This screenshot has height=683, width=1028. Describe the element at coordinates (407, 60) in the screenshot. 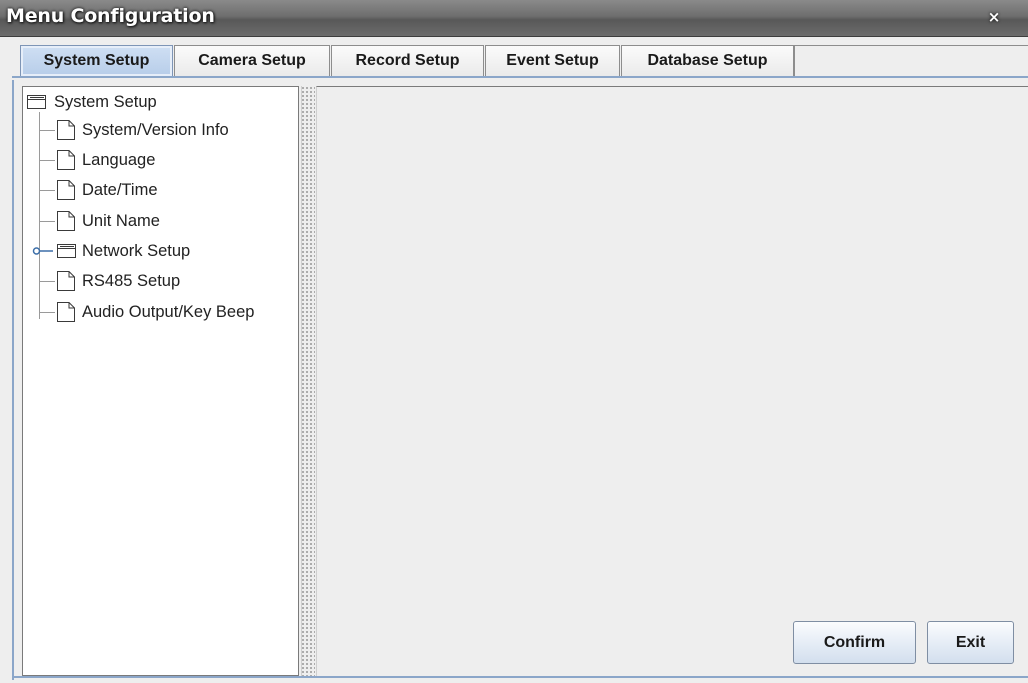

I see `tab-record-setup: Record Setup` at that location.